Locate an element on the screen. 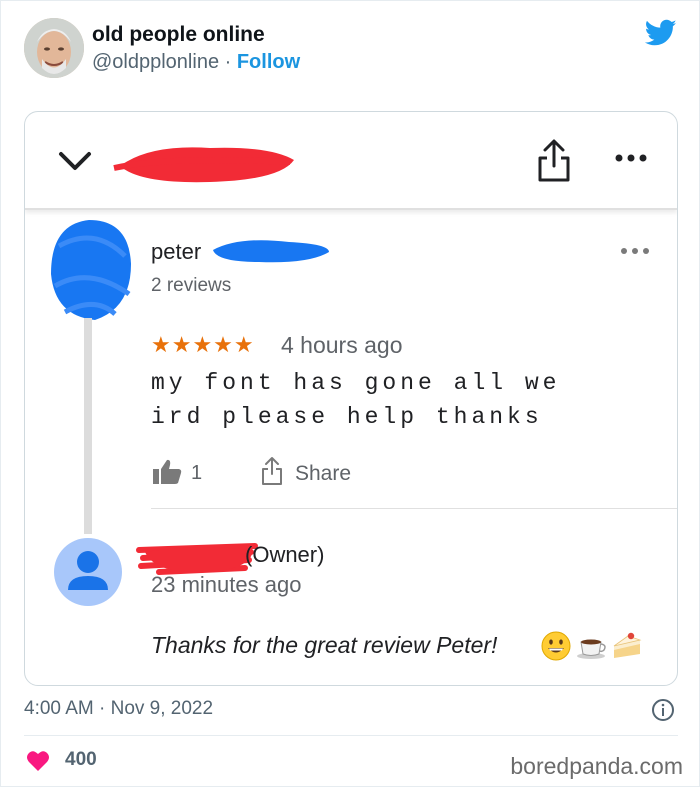 The image size is (700, 787). owner-reply-text: Thanks for the great review Peter! is located at coordinates (324, 645).